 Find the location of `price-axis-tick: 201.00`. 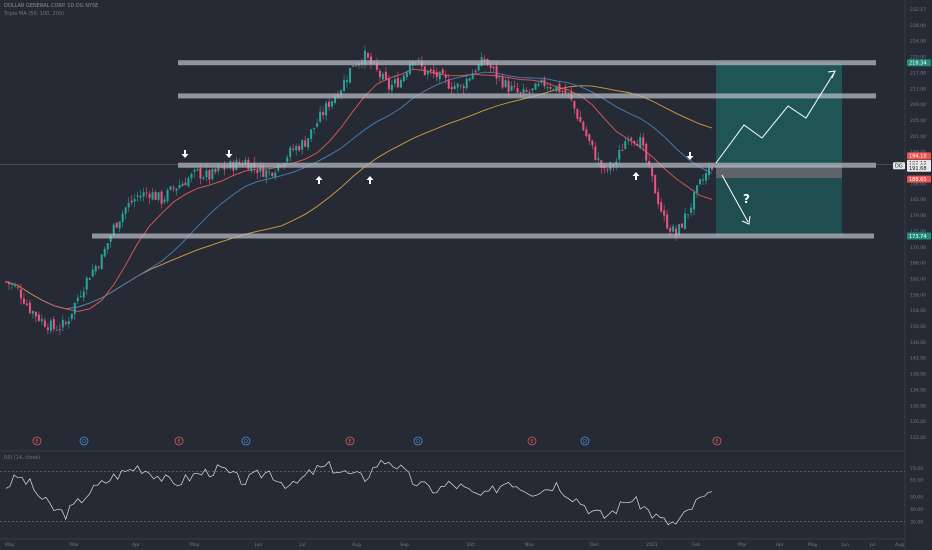

price-axis-tick: 201.00 is located at coordinates (918, 137).